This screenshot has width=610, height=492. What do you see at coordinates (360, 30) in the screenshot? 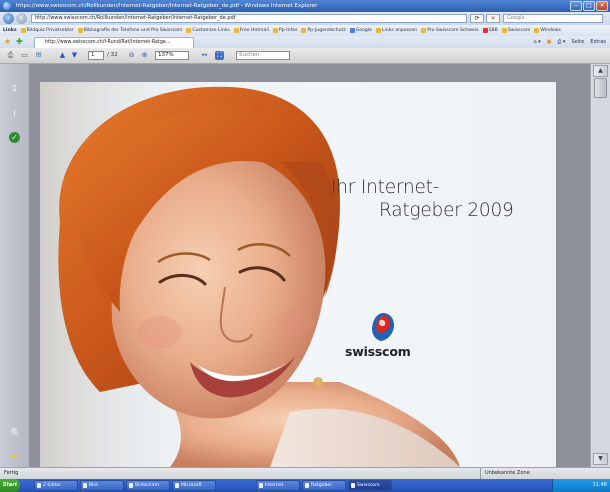
I see `link-item: Google` at bounding box center [360, 30].